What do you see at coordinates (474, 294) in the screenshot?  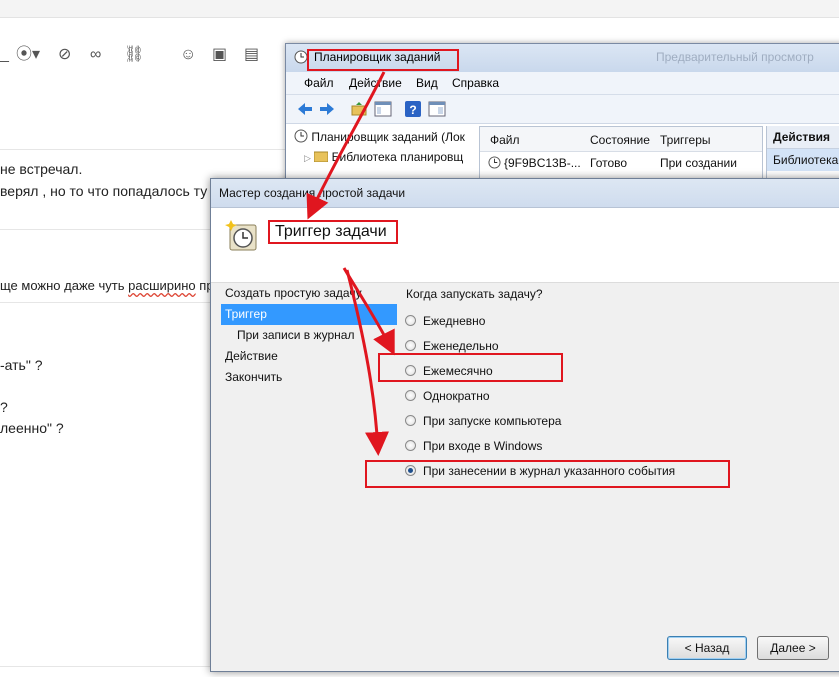 I see `trigger-question: Когда запускать задачу?` at bounding box center [474, 294].